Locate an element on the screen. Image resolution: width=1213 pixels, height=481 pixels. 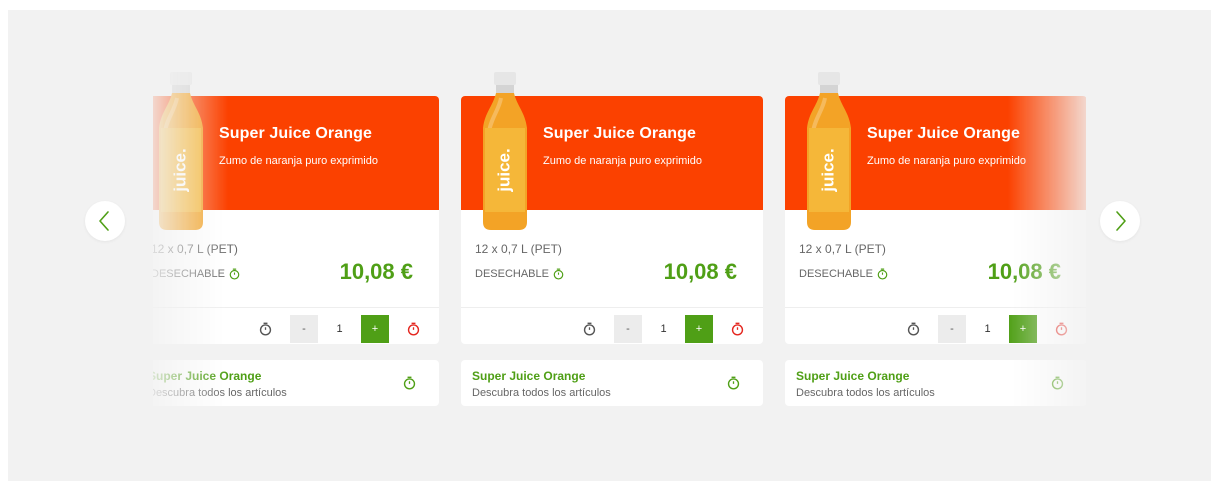
chevron-right-icon is located at coordinates (1121, 221).